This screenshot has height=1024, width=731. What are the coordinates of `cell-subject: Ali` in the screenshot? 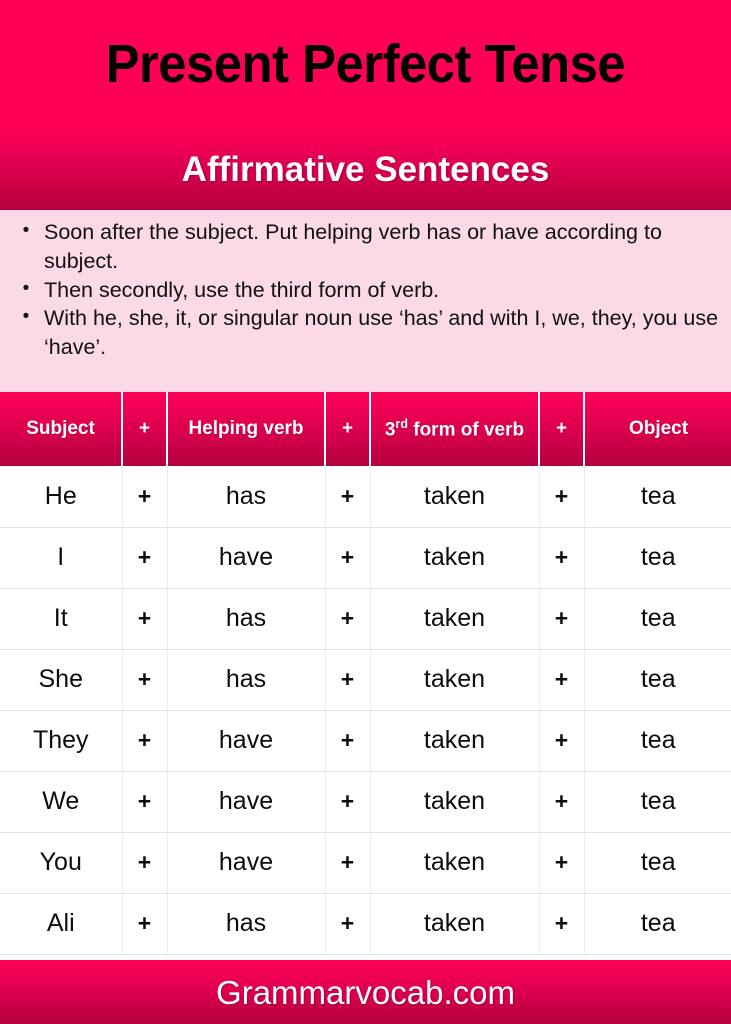 It's located at (61, 924).